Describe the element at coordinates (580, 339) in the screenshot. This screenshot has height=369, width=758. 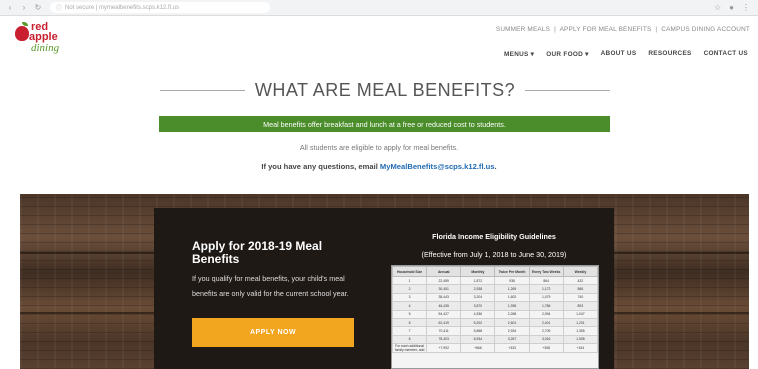
I see `table-cell: 1,508` at that location.